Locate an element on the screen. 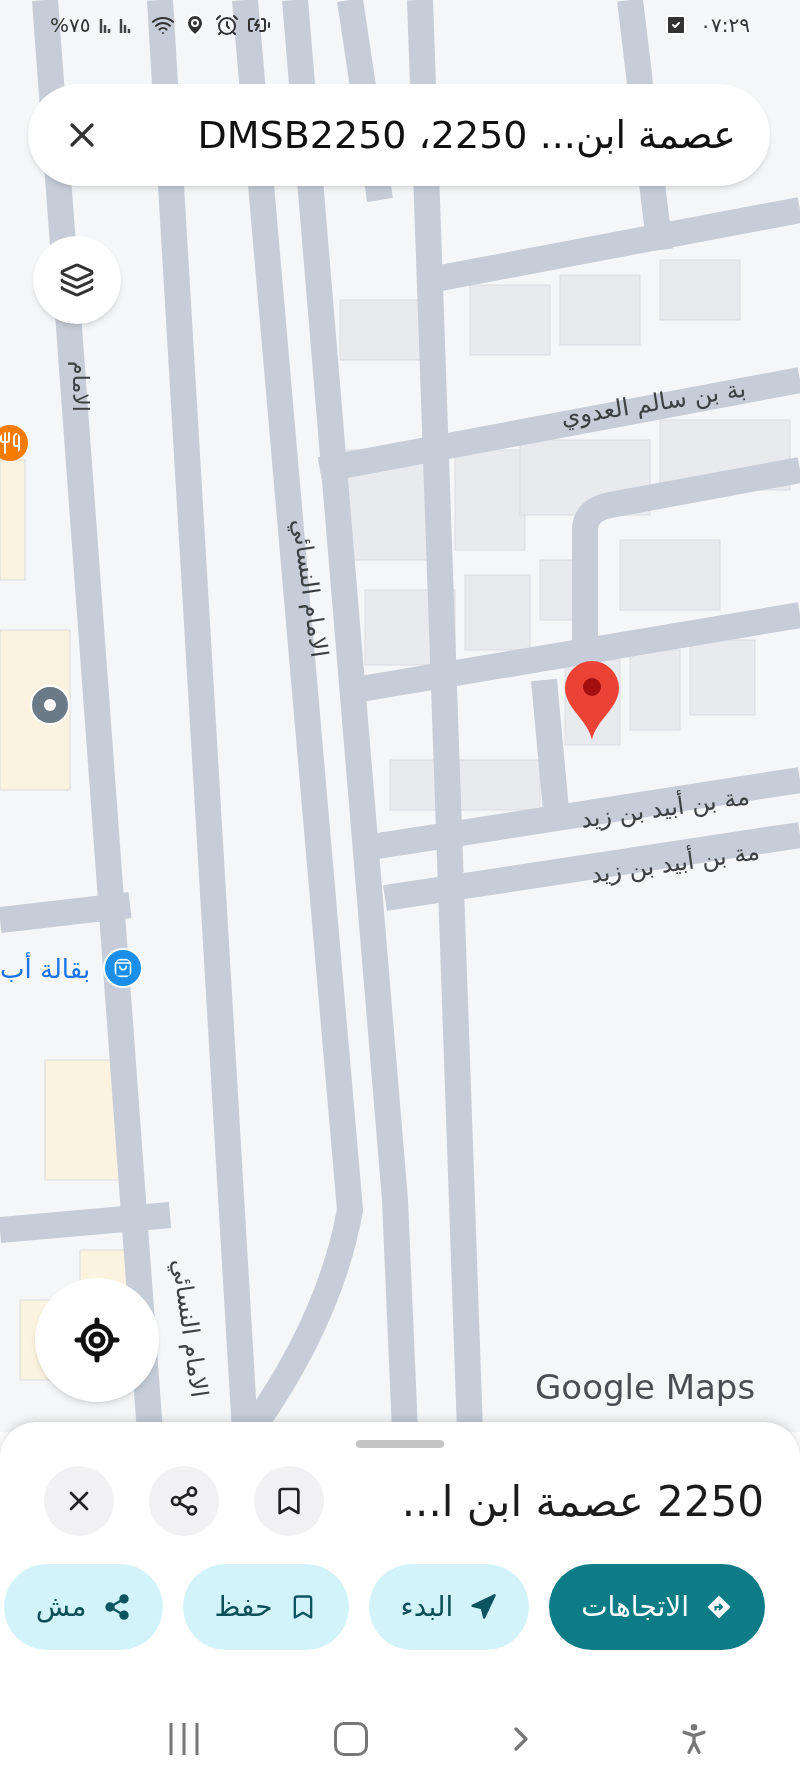 The image size is (800, 1777). place-label: بقالة أب is located at coordinates (45, 968).